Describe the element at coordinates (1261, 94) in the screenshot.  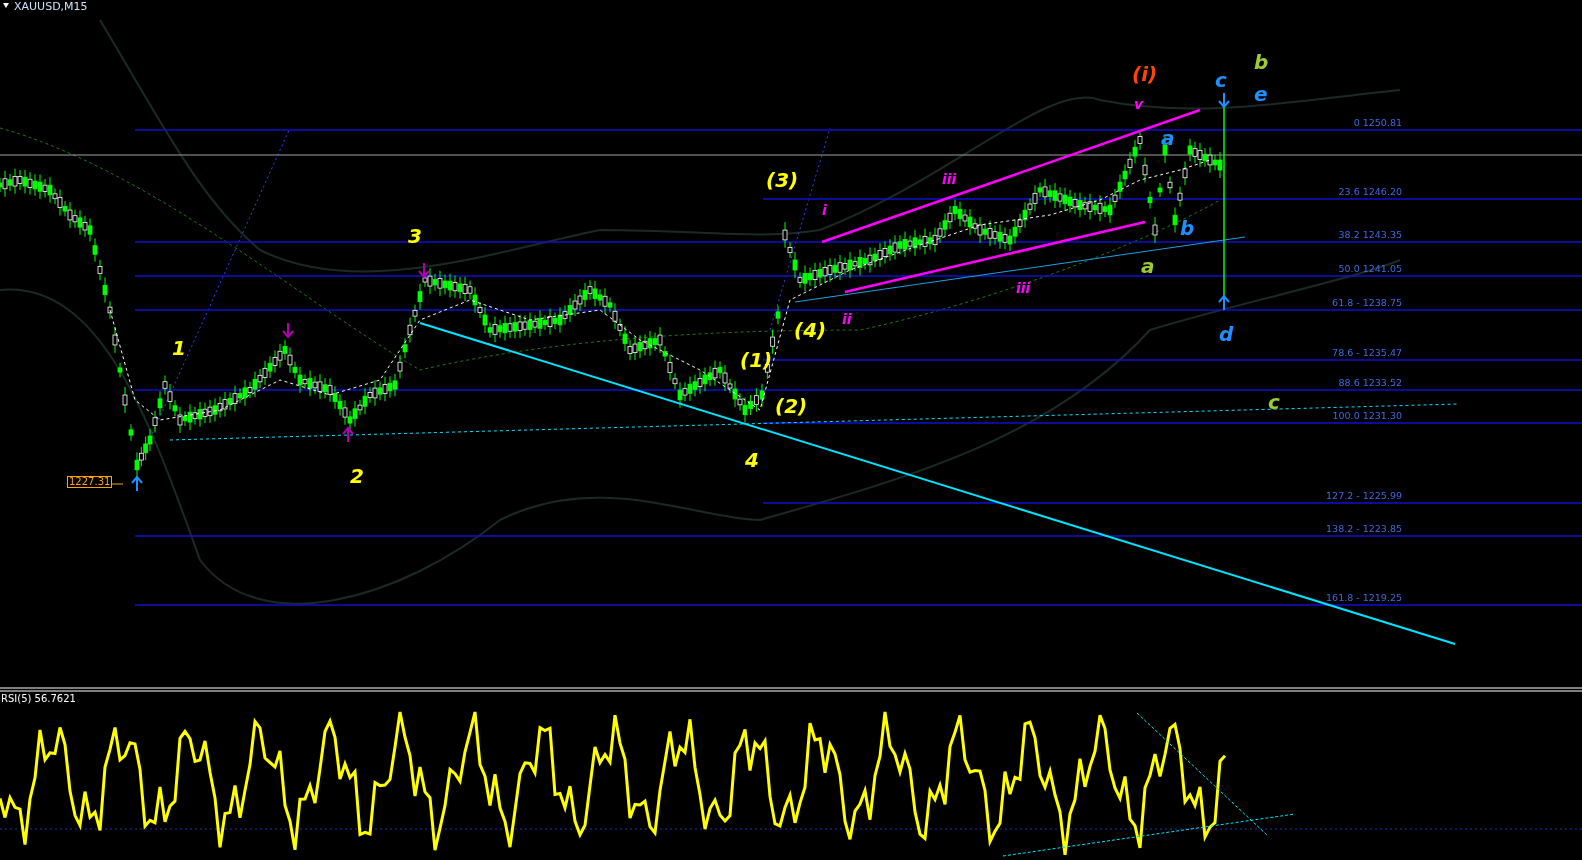
I see `wave-label: e` at that location.